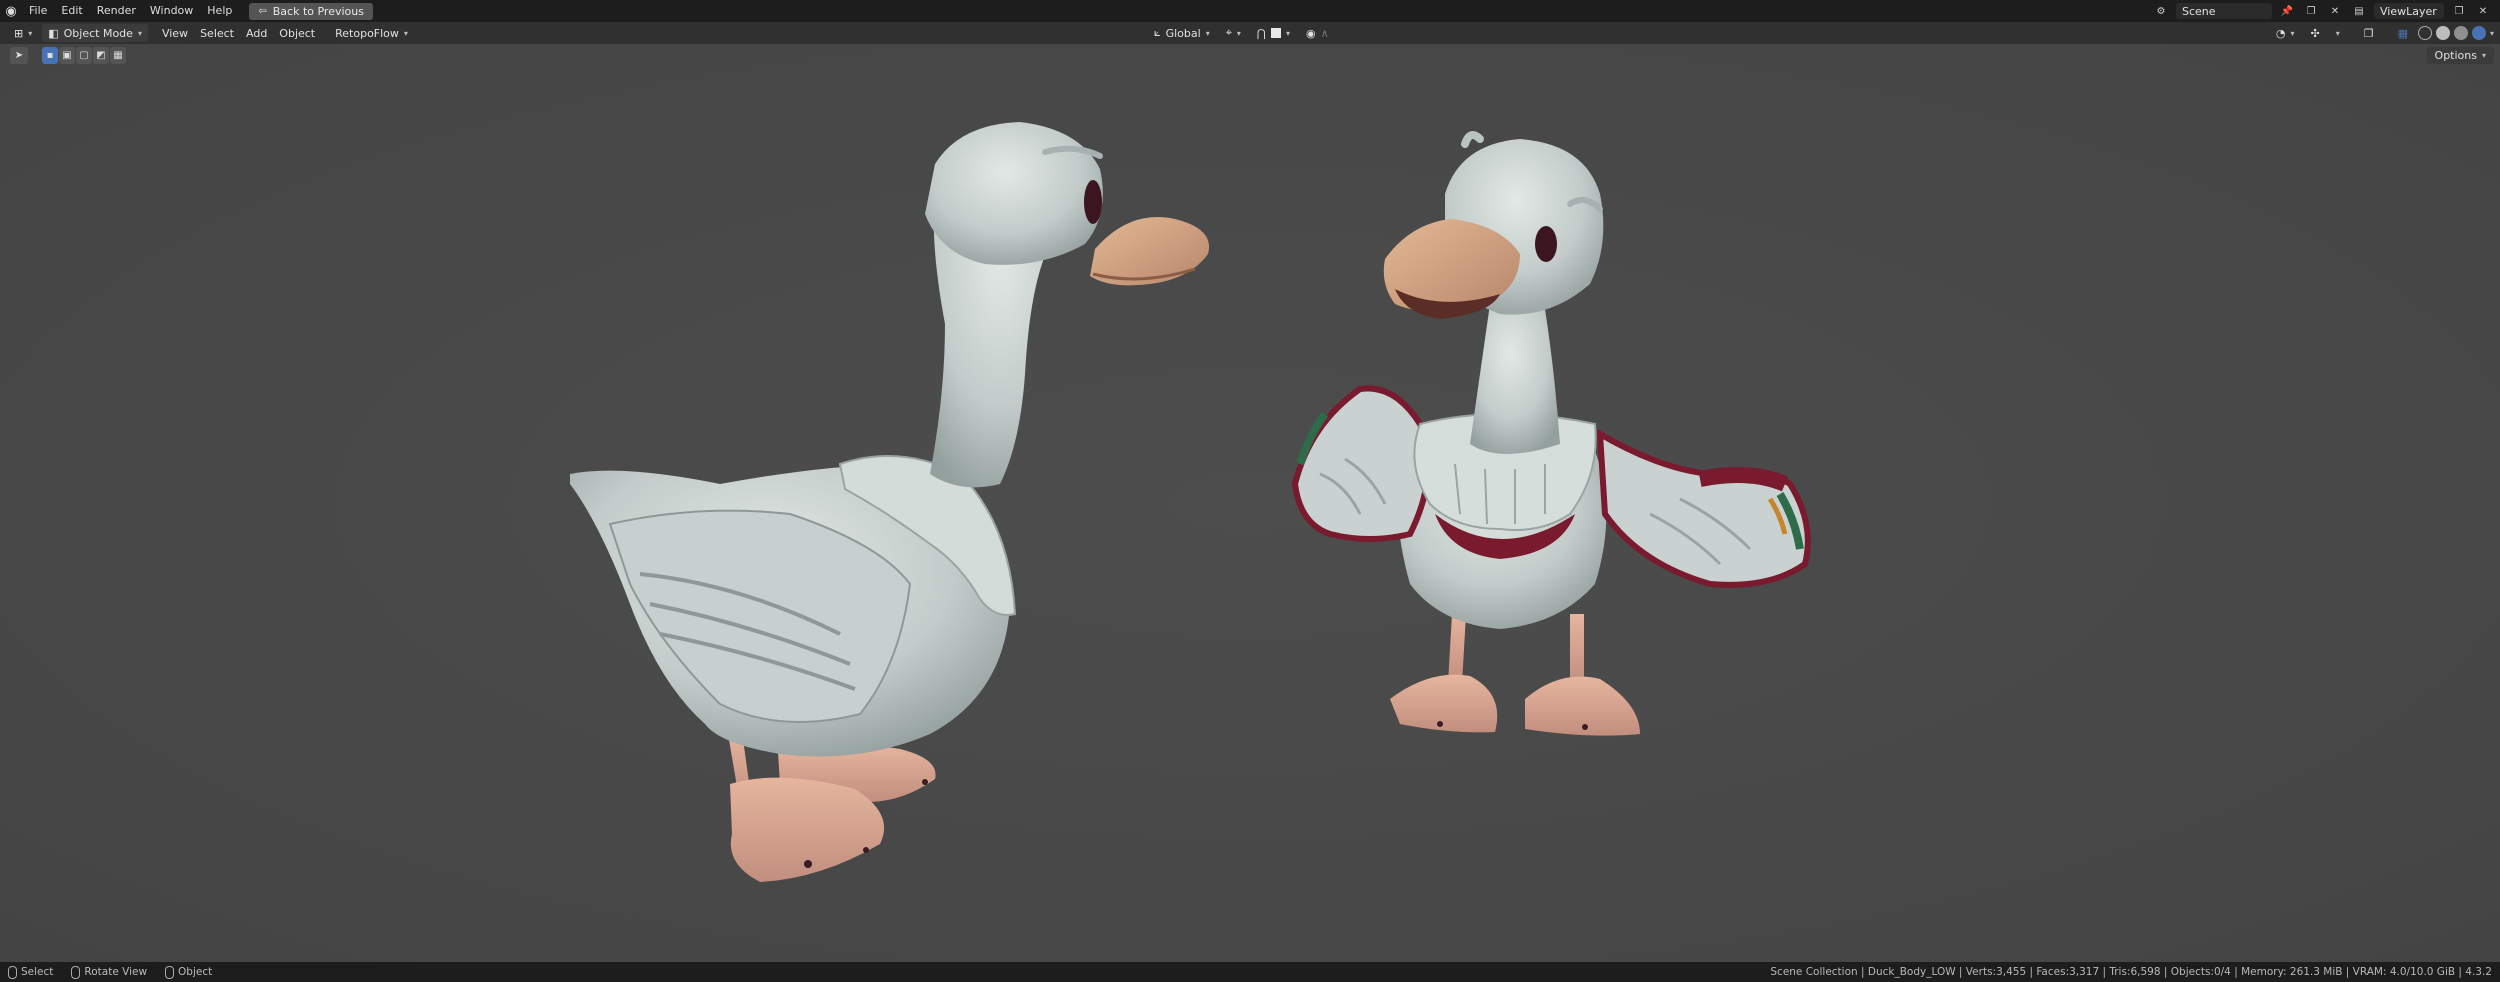 The height and width of the screenshot is (982, 2500). I want to click on delete-layer-icon: ✕, so click(2483, 11).